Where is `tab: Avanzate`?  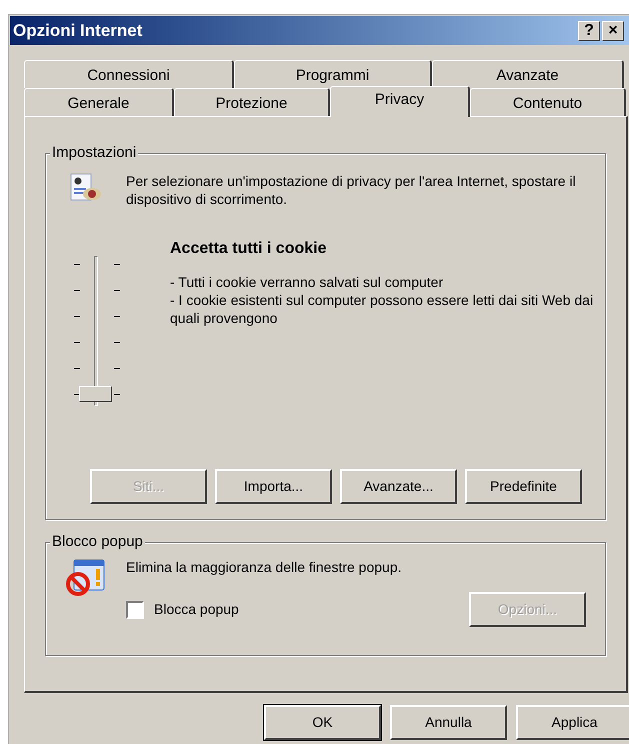
tab: Avanzate is located at coordinates (528, 74).